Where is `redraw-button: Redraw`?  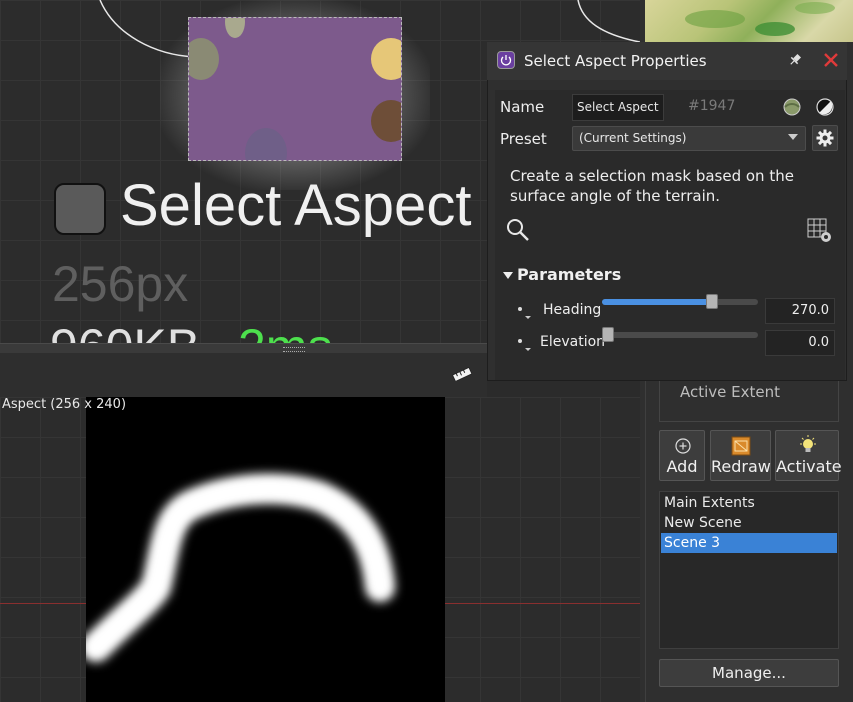
redraw-button: Redraw is located at coordinates (740, 455).